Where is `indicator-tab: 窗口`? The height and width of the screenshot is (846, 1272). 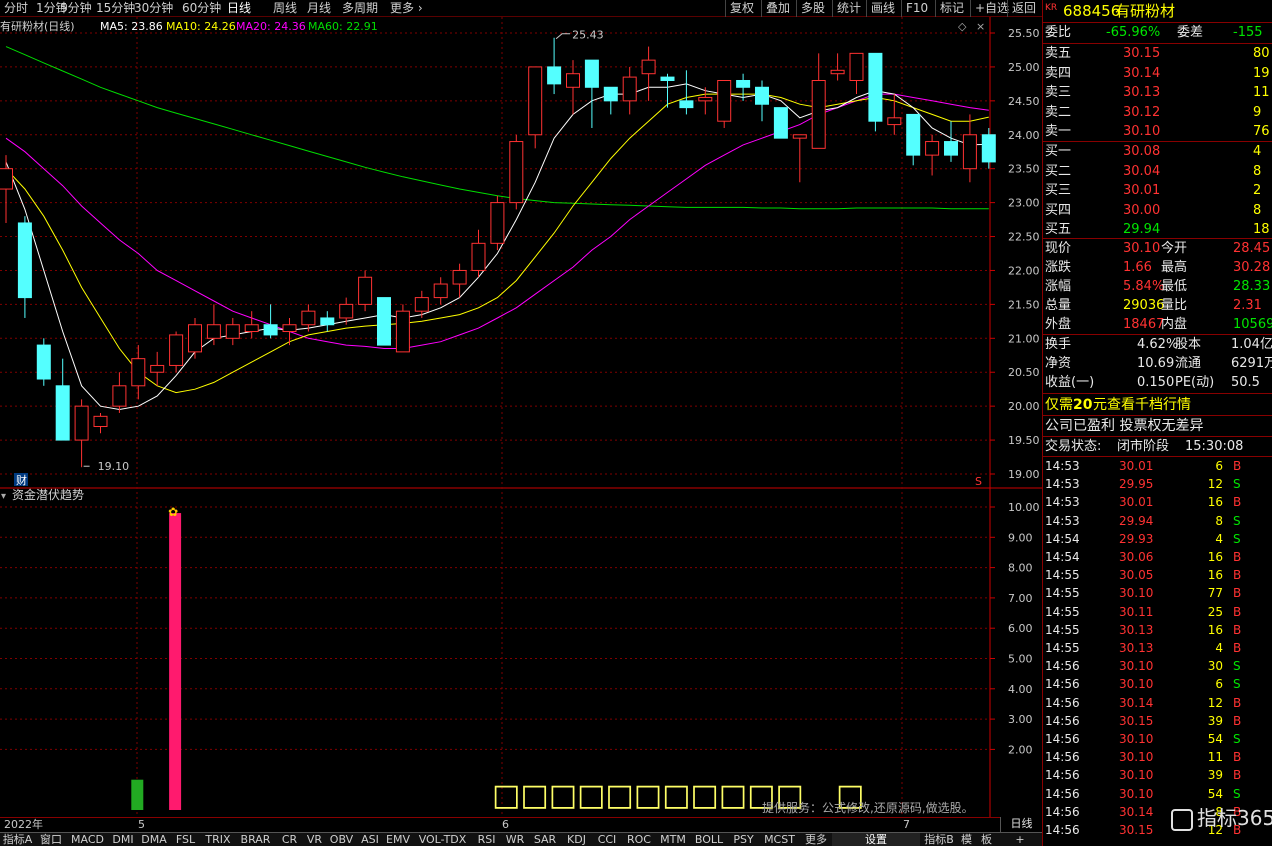
indicator-tab: 窗口 is located at coordinates (51, 839).